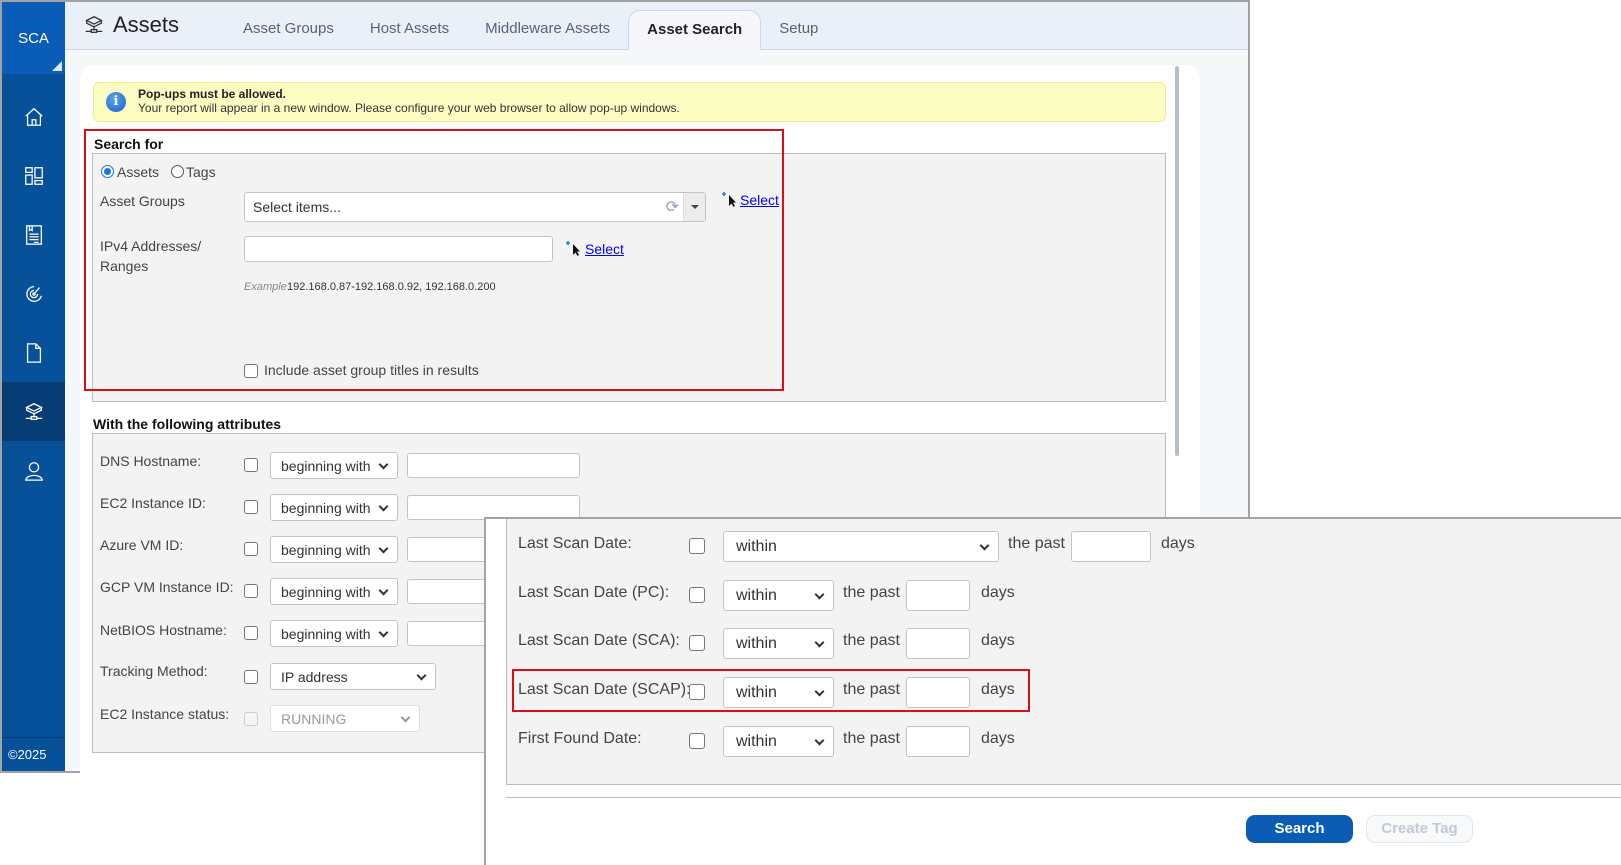  Describe the element at coordinates (697, 643) in the screenshot. I see `last-scan-date-sca-checkbox` at that location.